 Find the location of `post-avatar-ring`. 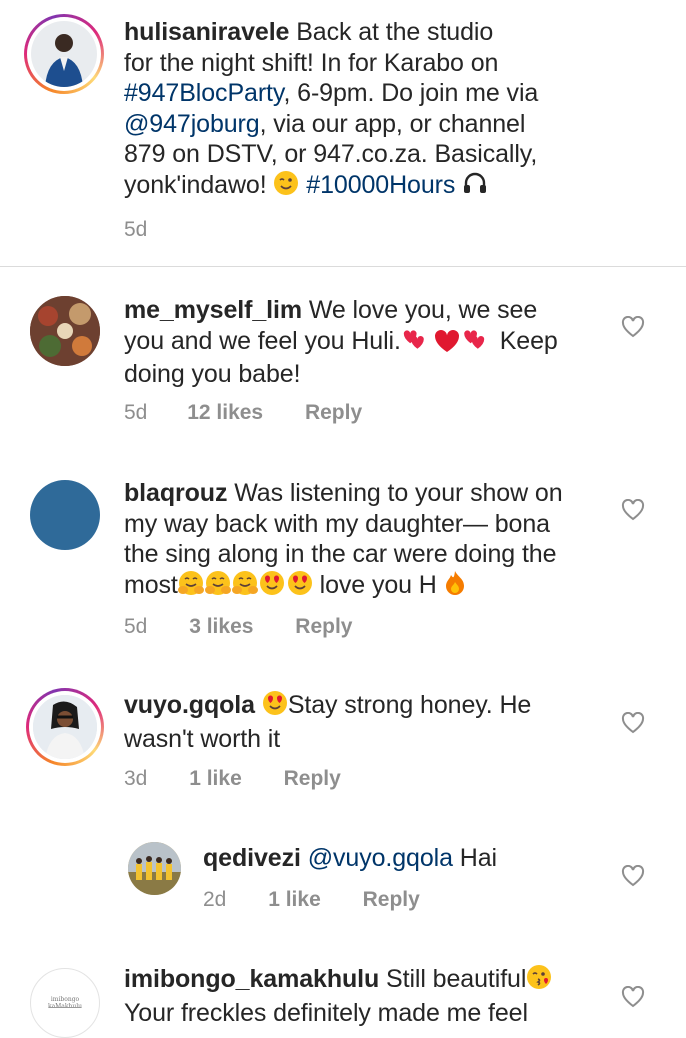

post-avatar-ring is located at coordinates (64, 54).